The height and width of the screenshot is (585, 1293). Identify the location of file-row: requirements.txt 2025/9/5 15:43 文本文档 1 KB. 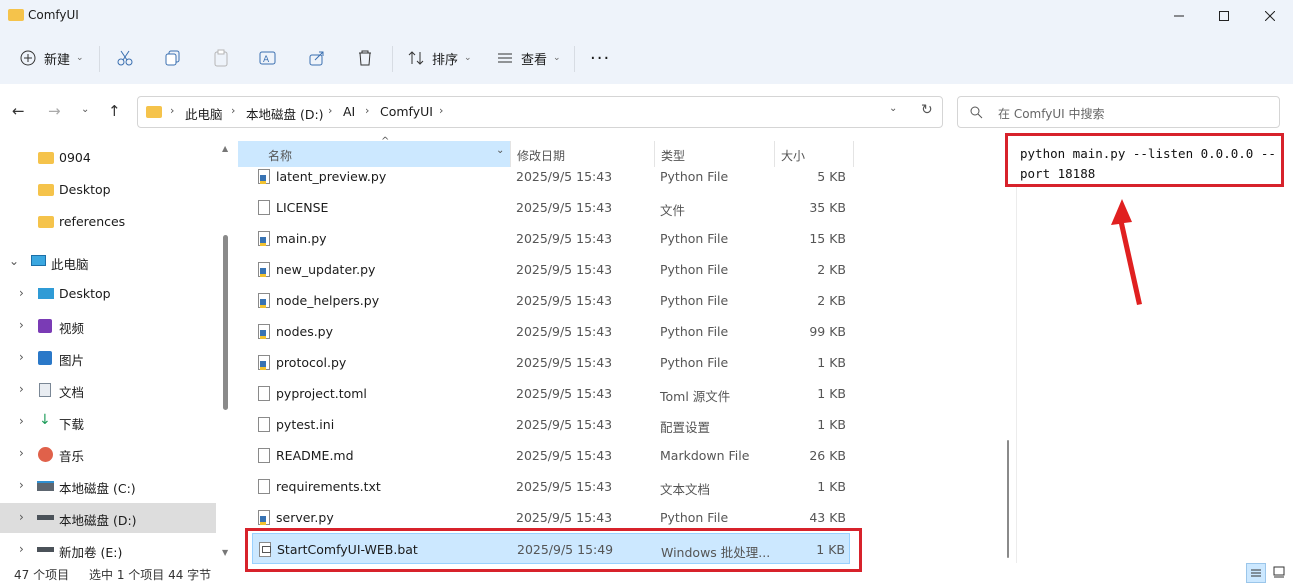
(551, 486).